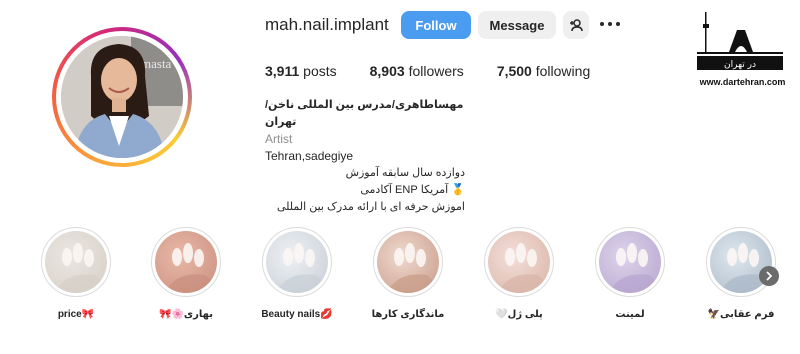  I want to click on story-highlight: Beauty nails💋, so click(297, 273).